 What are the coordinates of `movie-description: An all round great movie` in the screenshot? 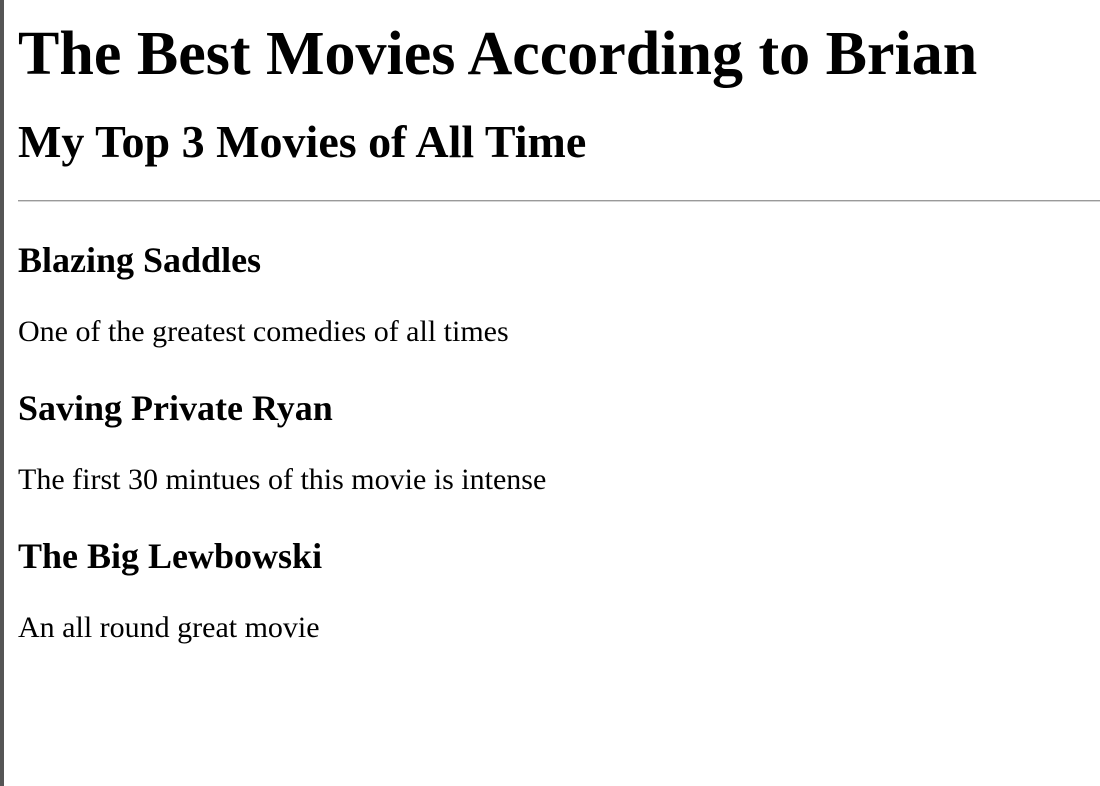 It's located at (169, 627).